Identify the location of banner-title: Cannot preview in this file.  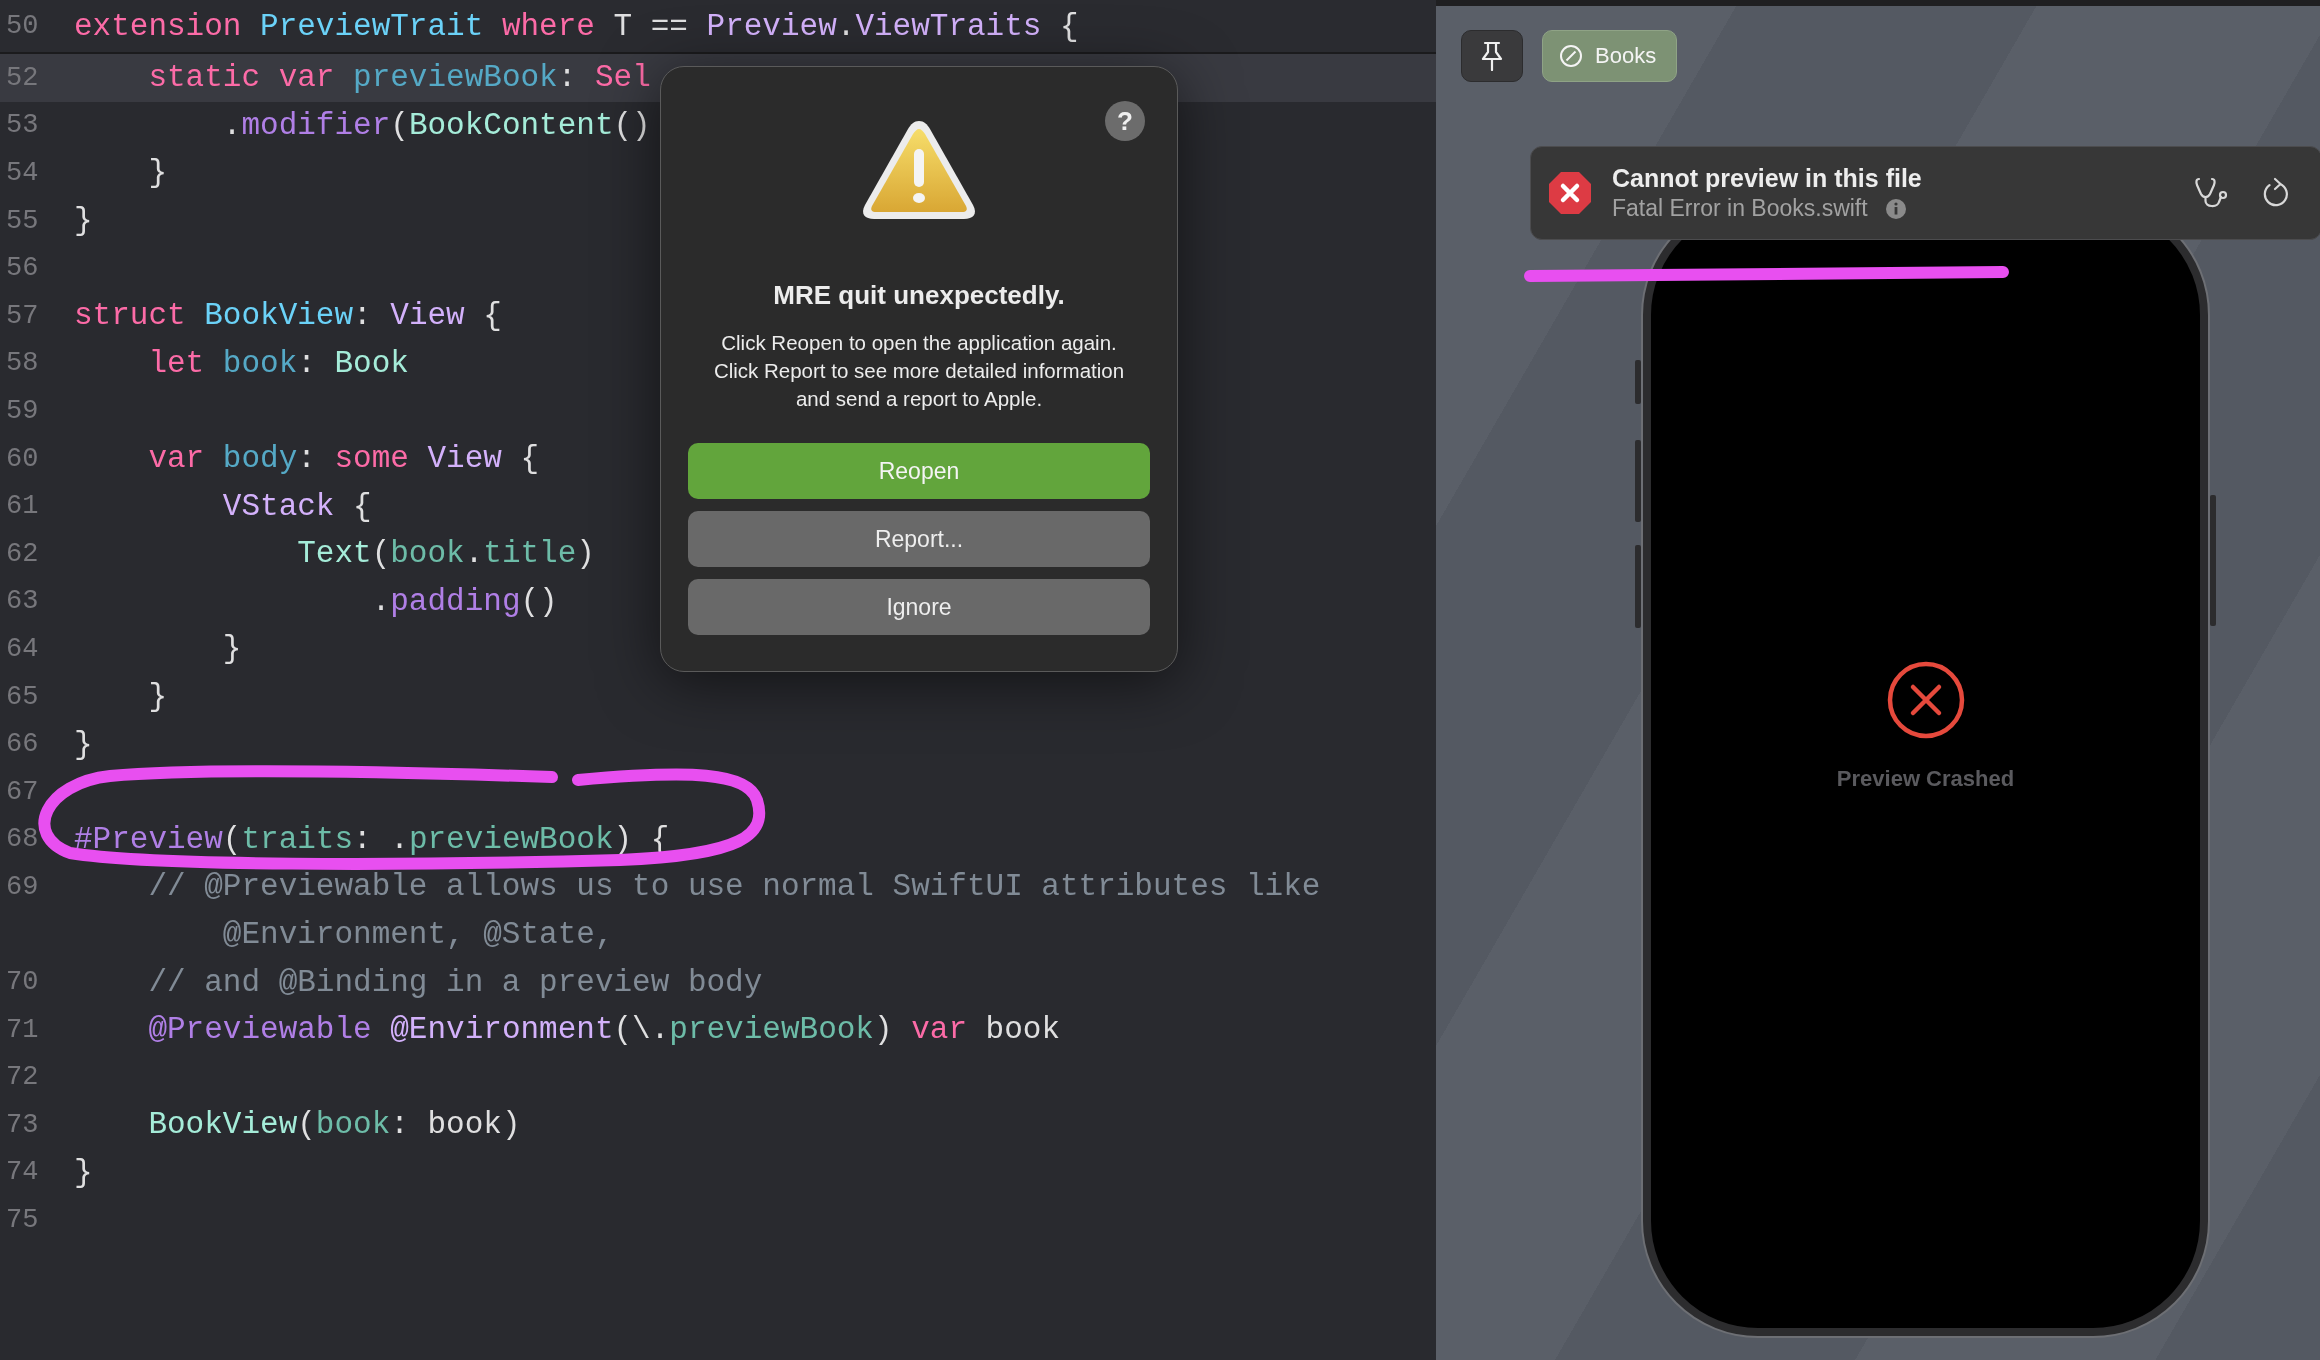
(1767, 178).